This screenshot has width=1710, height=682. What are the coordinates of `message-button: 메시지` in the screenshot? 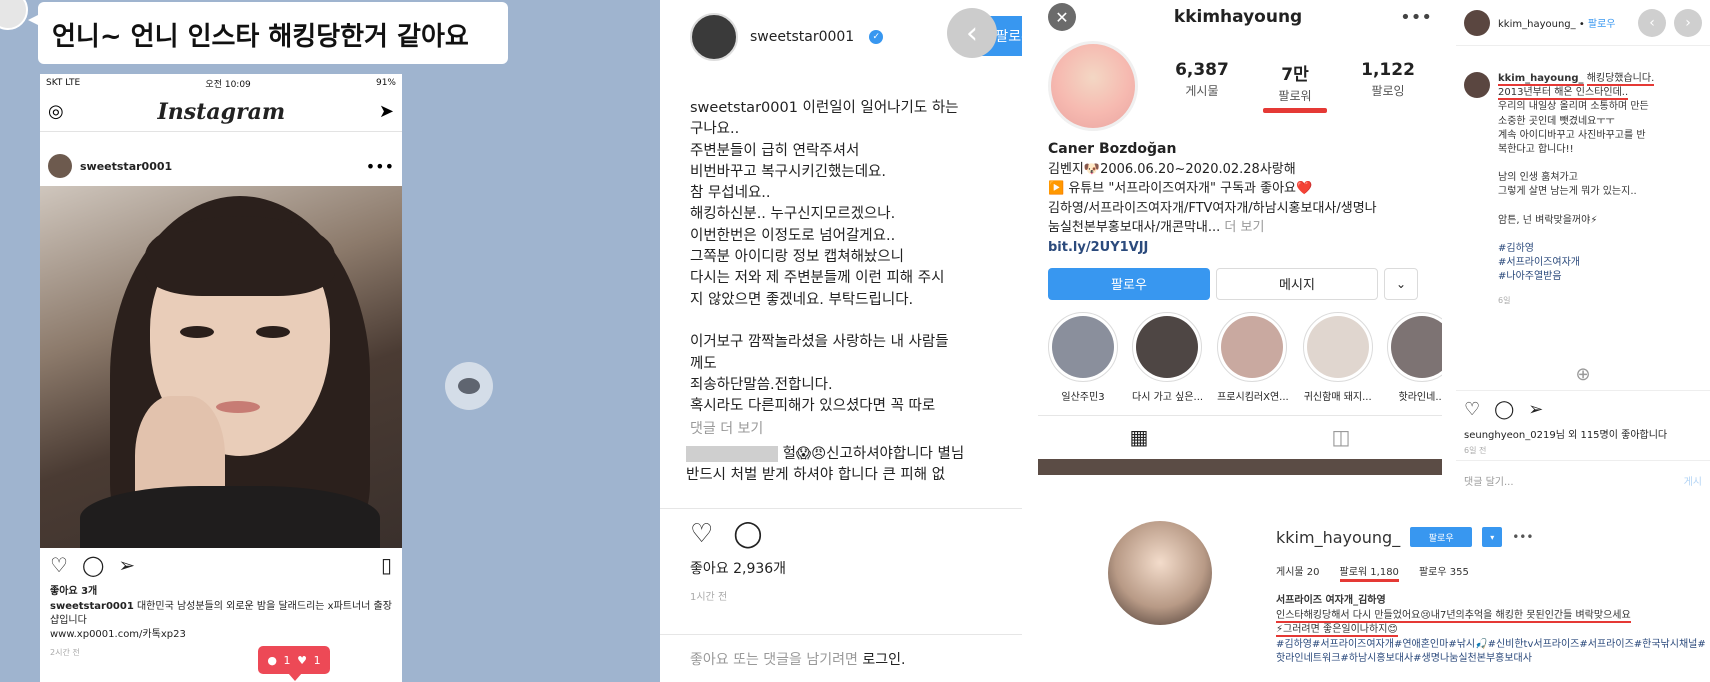 It's located at (1297, 283).